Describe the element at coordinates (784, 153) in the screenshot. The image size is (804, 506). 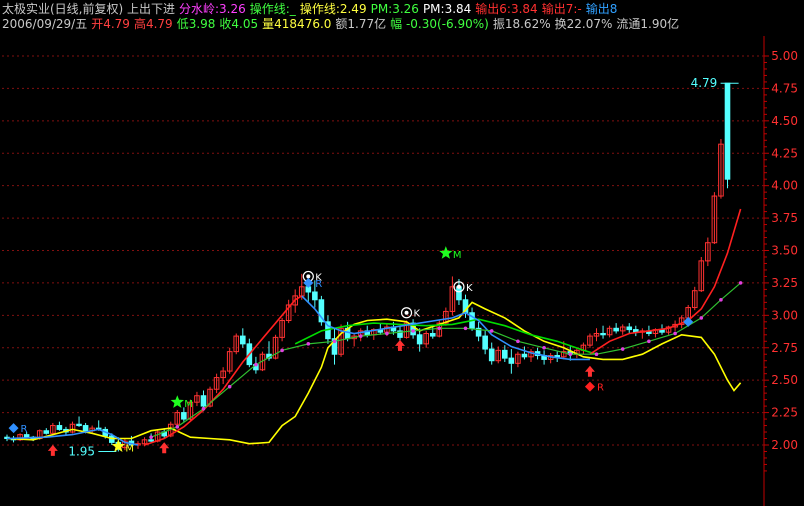
I see `y-tick-label-9: 4.25` at that location.